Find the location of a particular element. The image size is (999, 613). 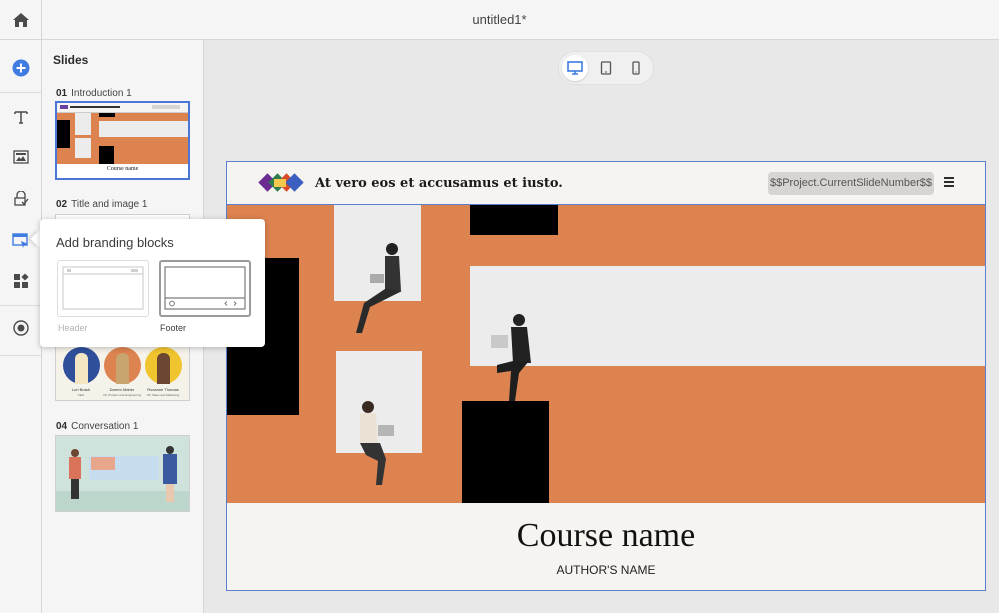

thumb-person-role: VP, Sales and Marketing is located at coordinates (163, 395).